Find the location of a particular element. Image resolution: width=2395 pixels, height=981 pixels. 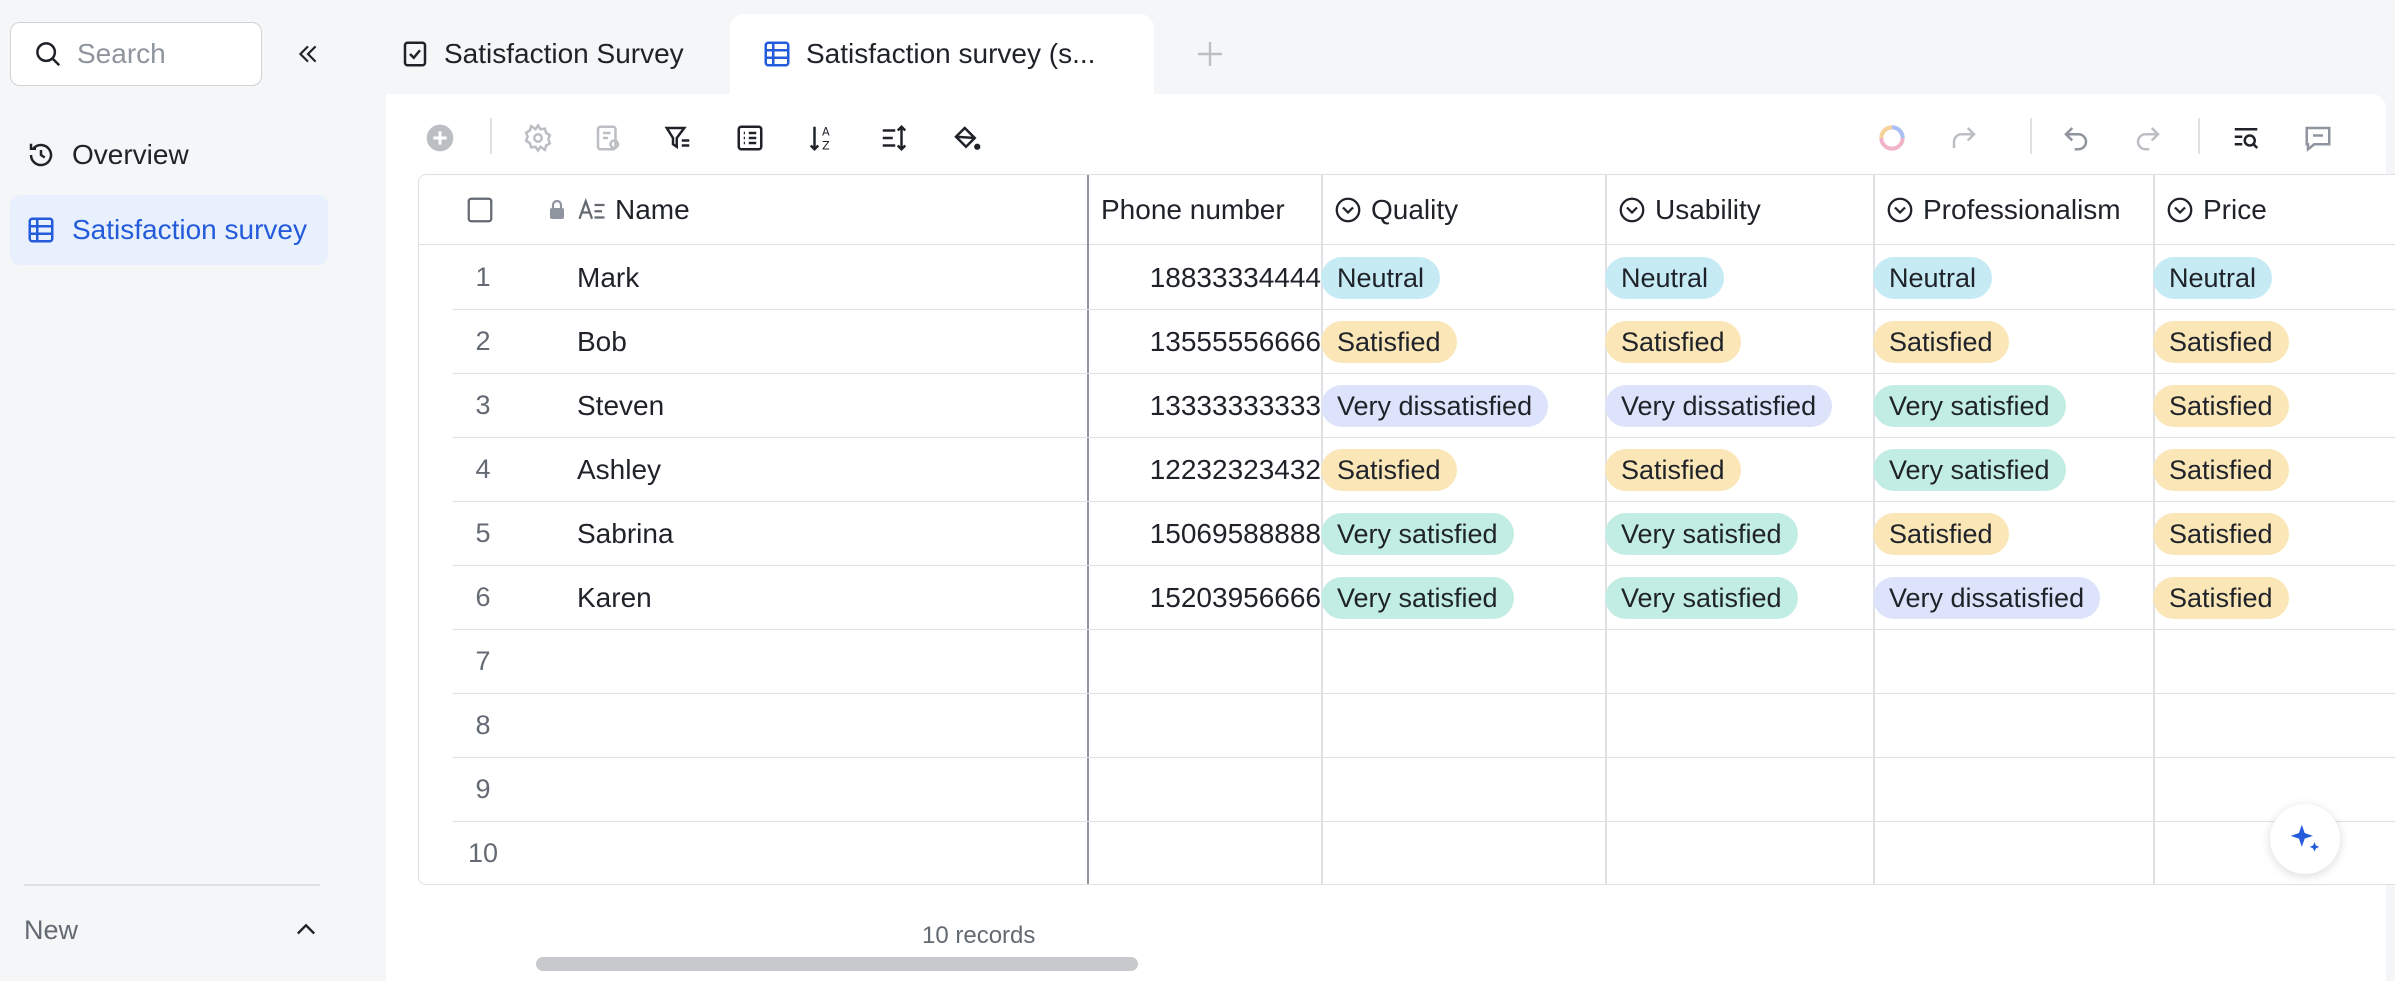

cell-phone: 13333333333 is located at coordinates (1218, 405).